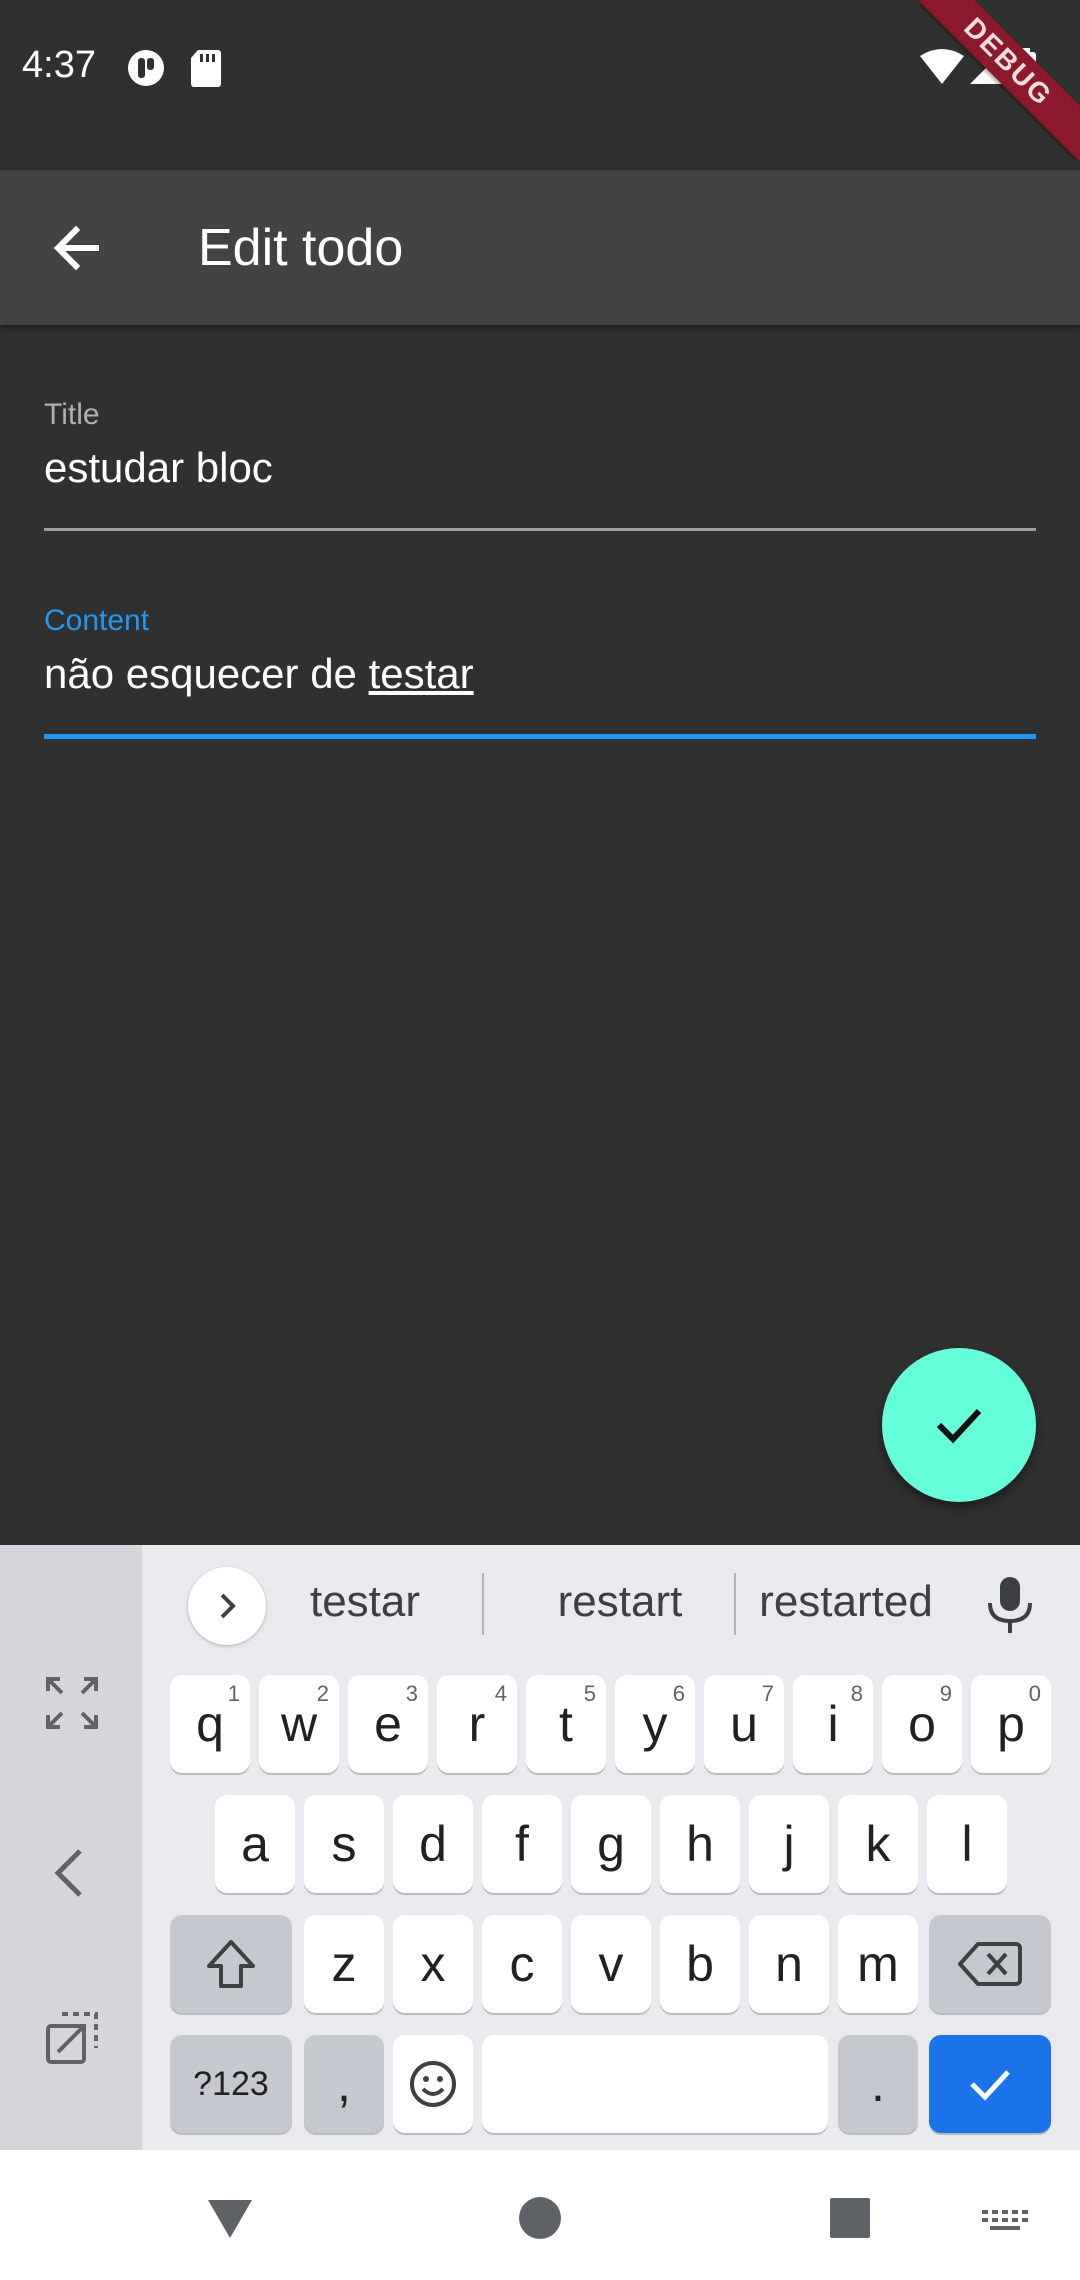 This screenshot has height=2280, width=1080. What do you see at coordinates (233, 1693) in the screenshot?
I see `key-hint: 1` at bounding box center [233, 1693].